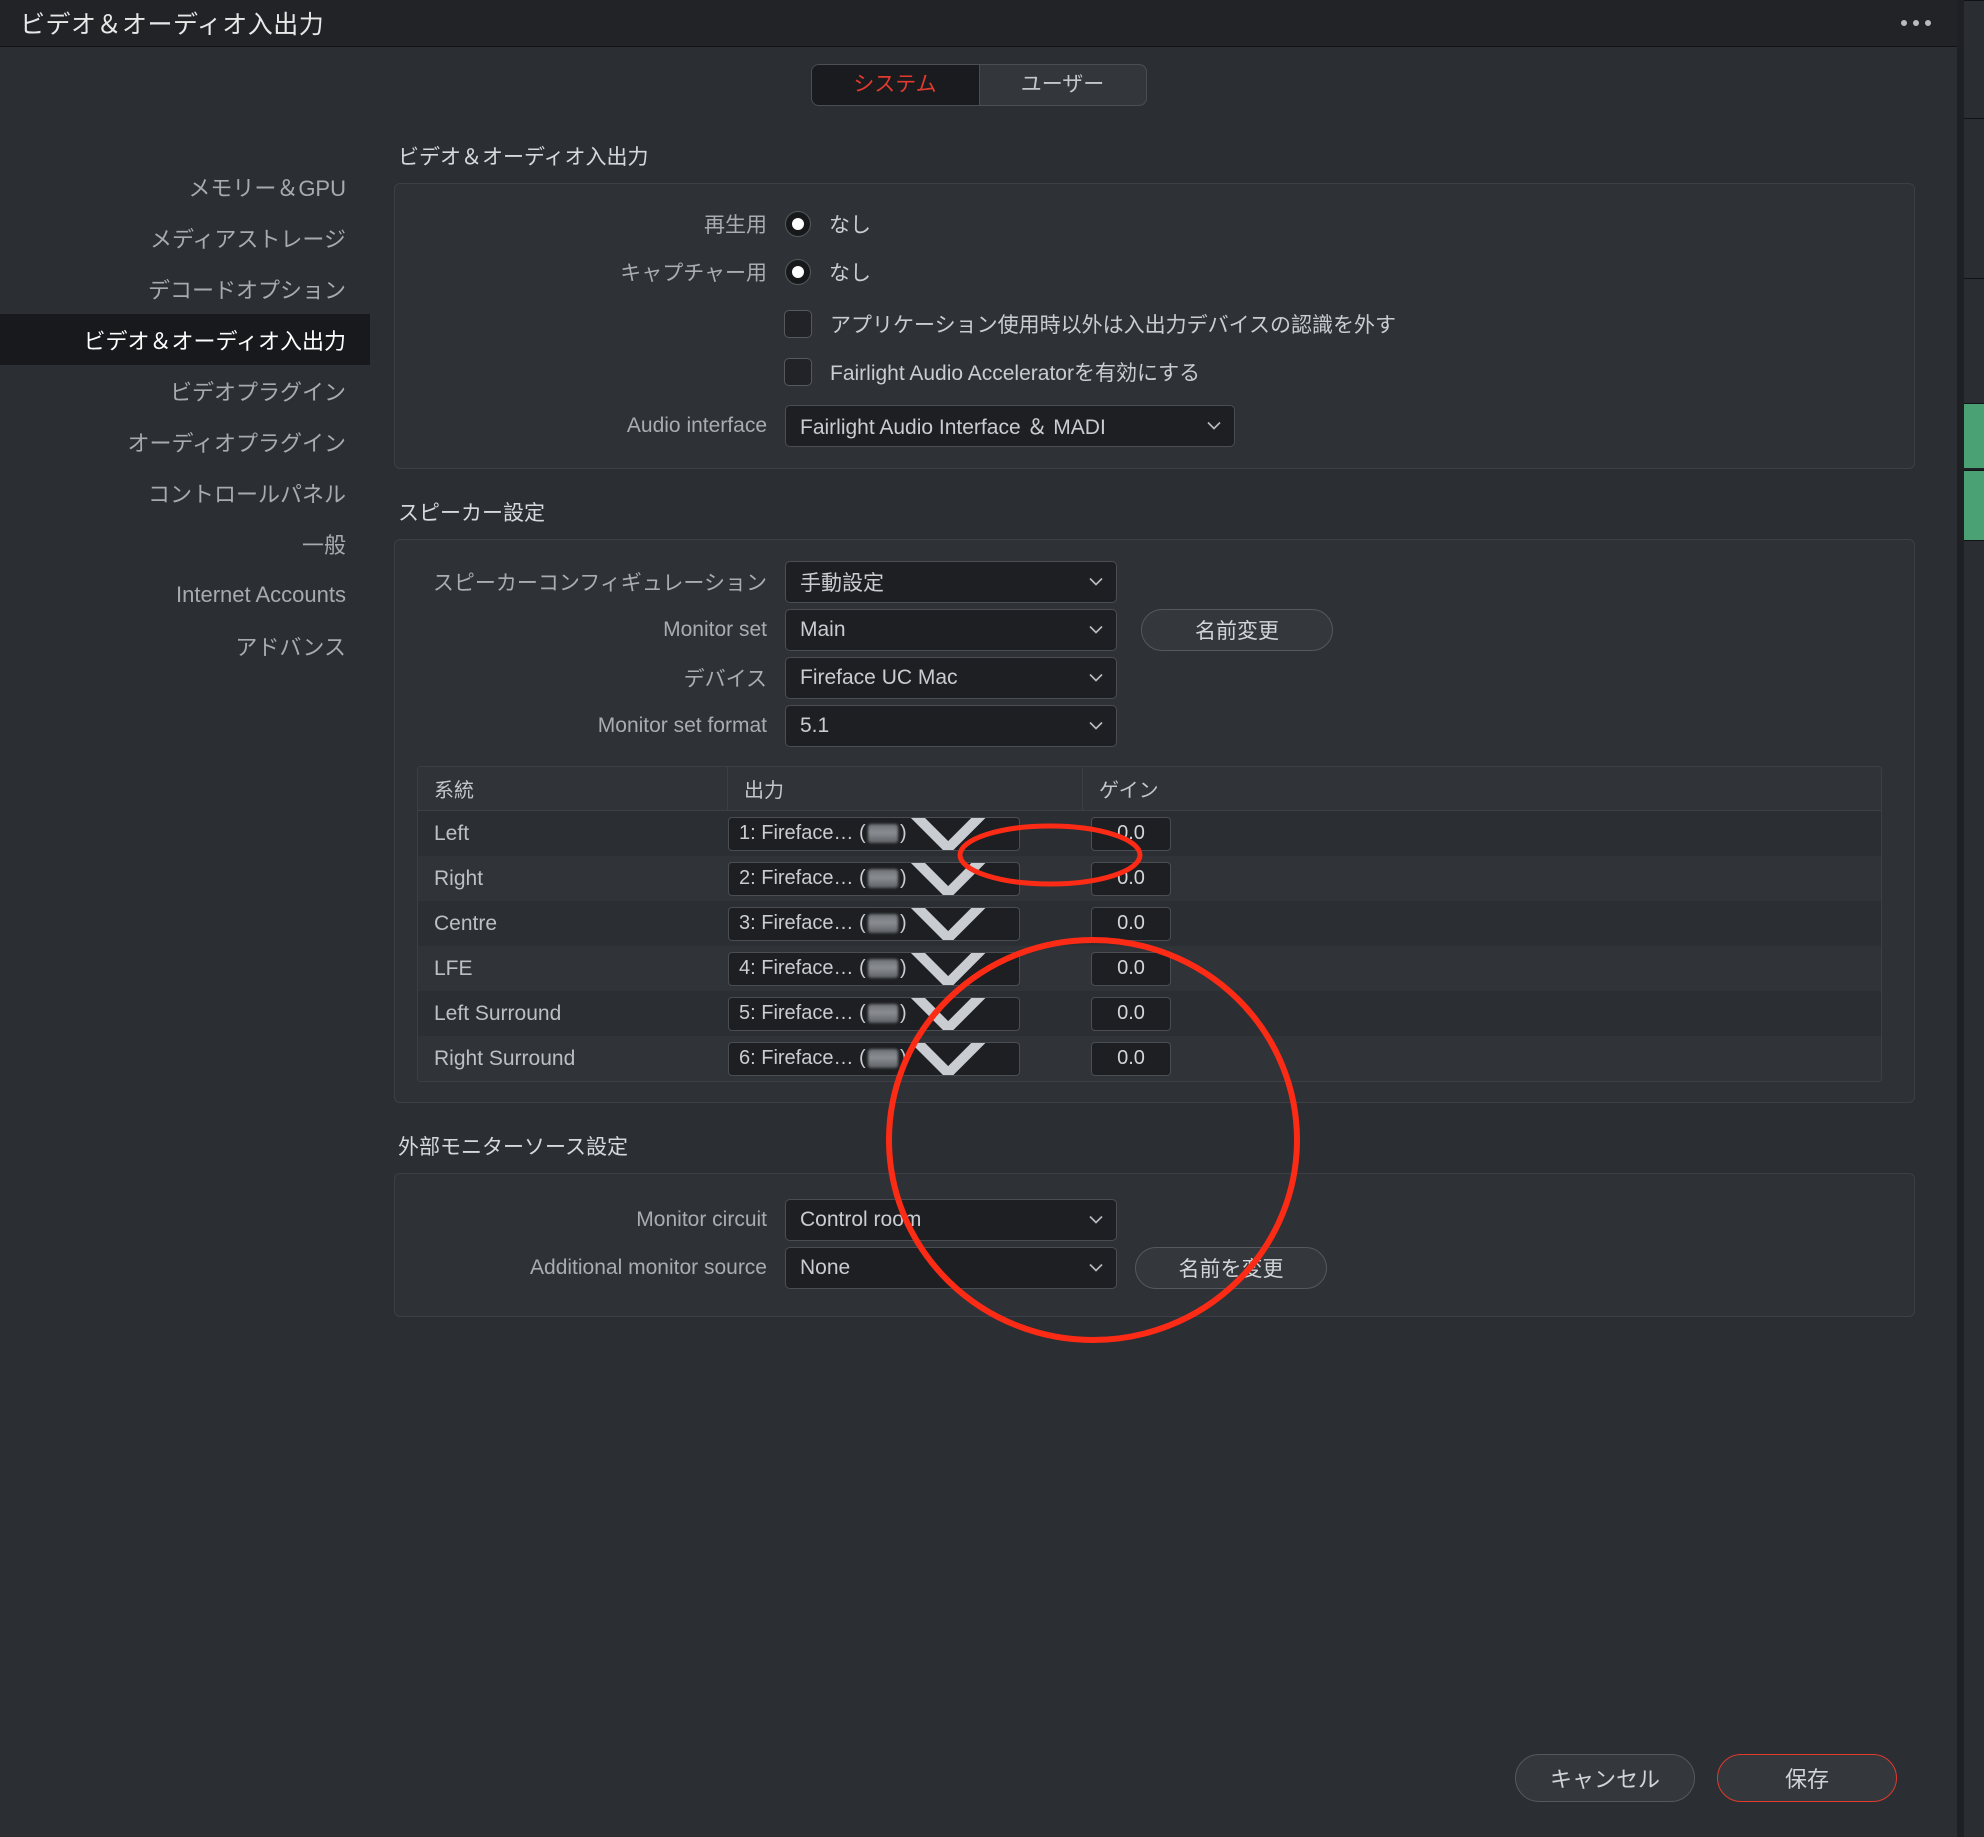 The height and width of the screenshot is (1837, 1984). I want to click on output-select: 2: Fireface… (), so click(874, 878).